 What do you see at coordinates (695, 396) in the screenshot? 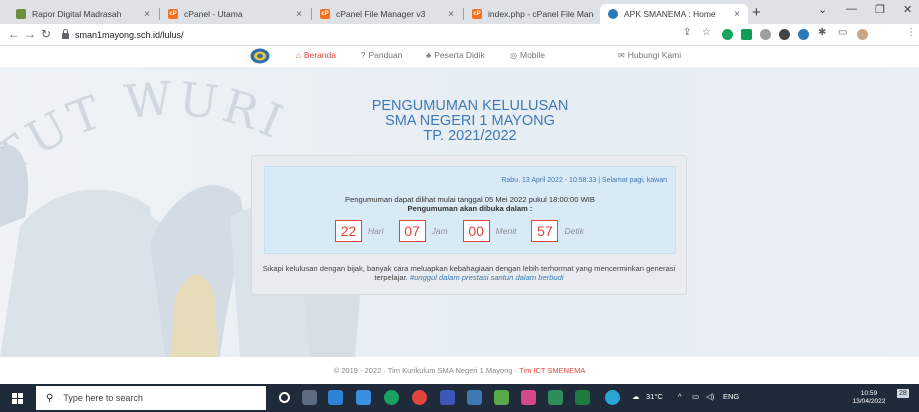
I see `network-icon: ▭` at bounding box center [695, 396].